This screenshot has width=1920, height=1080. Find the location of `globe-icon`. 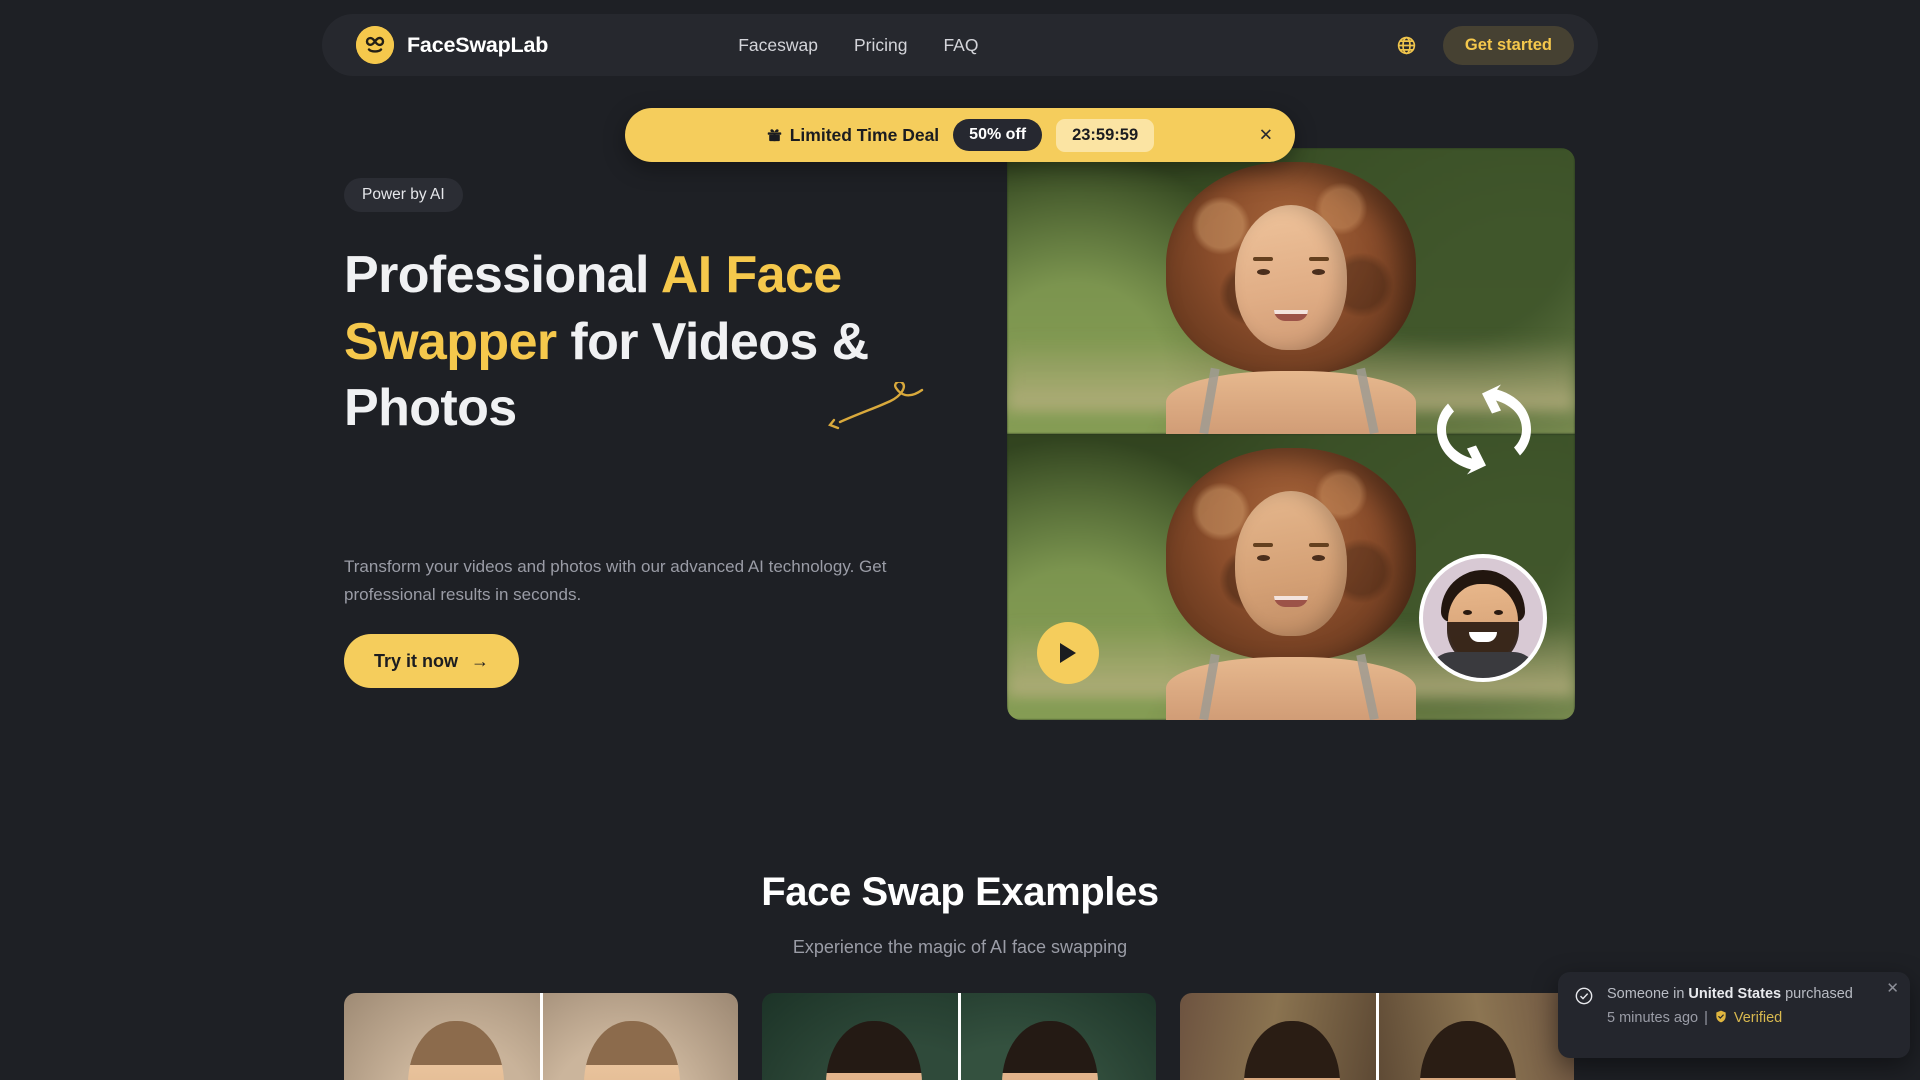

globe-icon is located at coordinates (1407, 45).